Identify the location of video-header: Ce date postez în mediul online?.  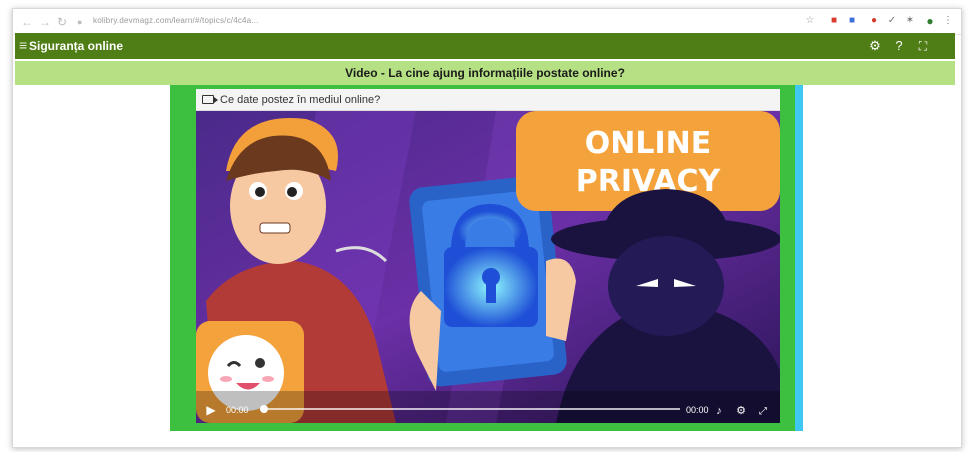
(488, 100).